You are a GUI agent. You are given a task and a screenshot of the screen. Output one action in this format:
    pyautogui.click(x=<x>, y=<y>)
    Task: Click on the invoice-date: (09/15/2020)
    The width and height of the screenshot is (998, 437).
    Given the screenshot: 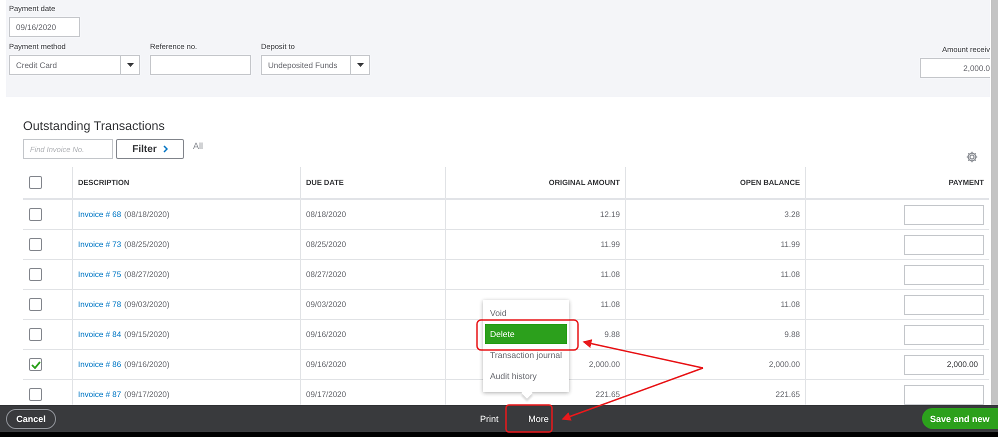 What is the action you would take?
    pyautogui.click(x=147, y=334)
    